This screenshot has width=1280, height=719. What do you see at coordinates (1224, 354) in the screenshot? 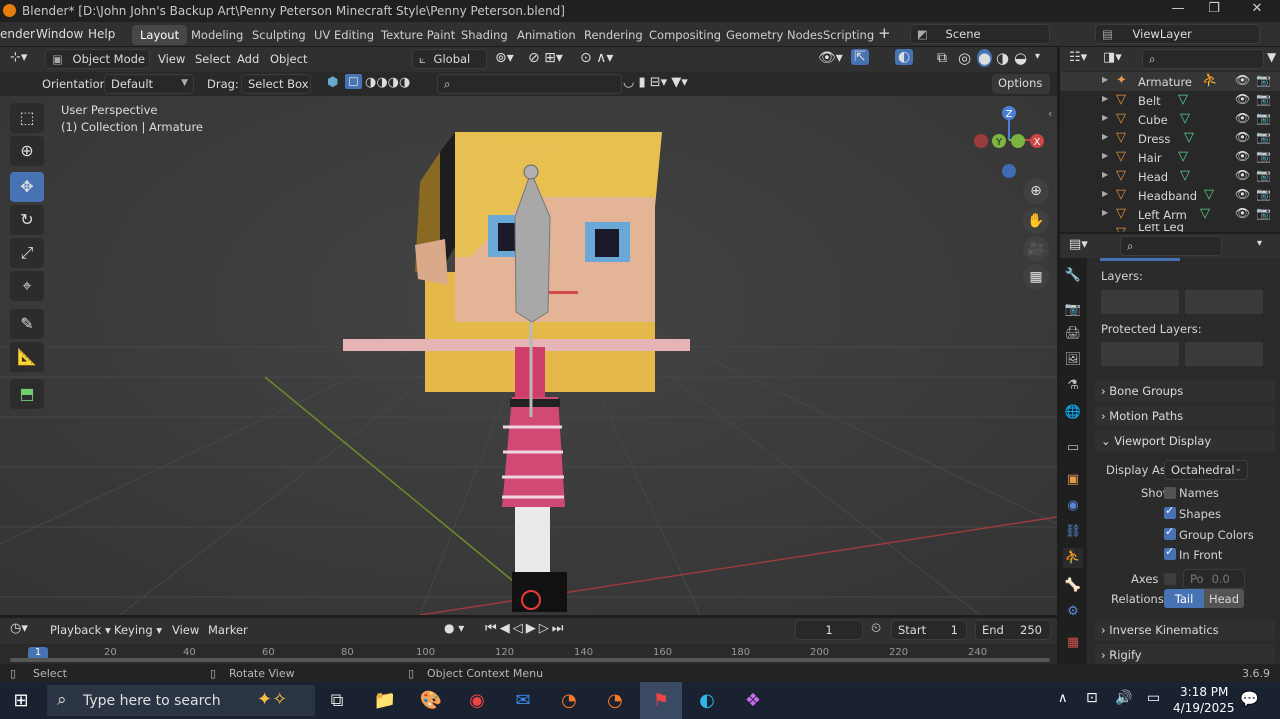
I see `protected-layers-grid-b` at bounding box center [1224, 354].